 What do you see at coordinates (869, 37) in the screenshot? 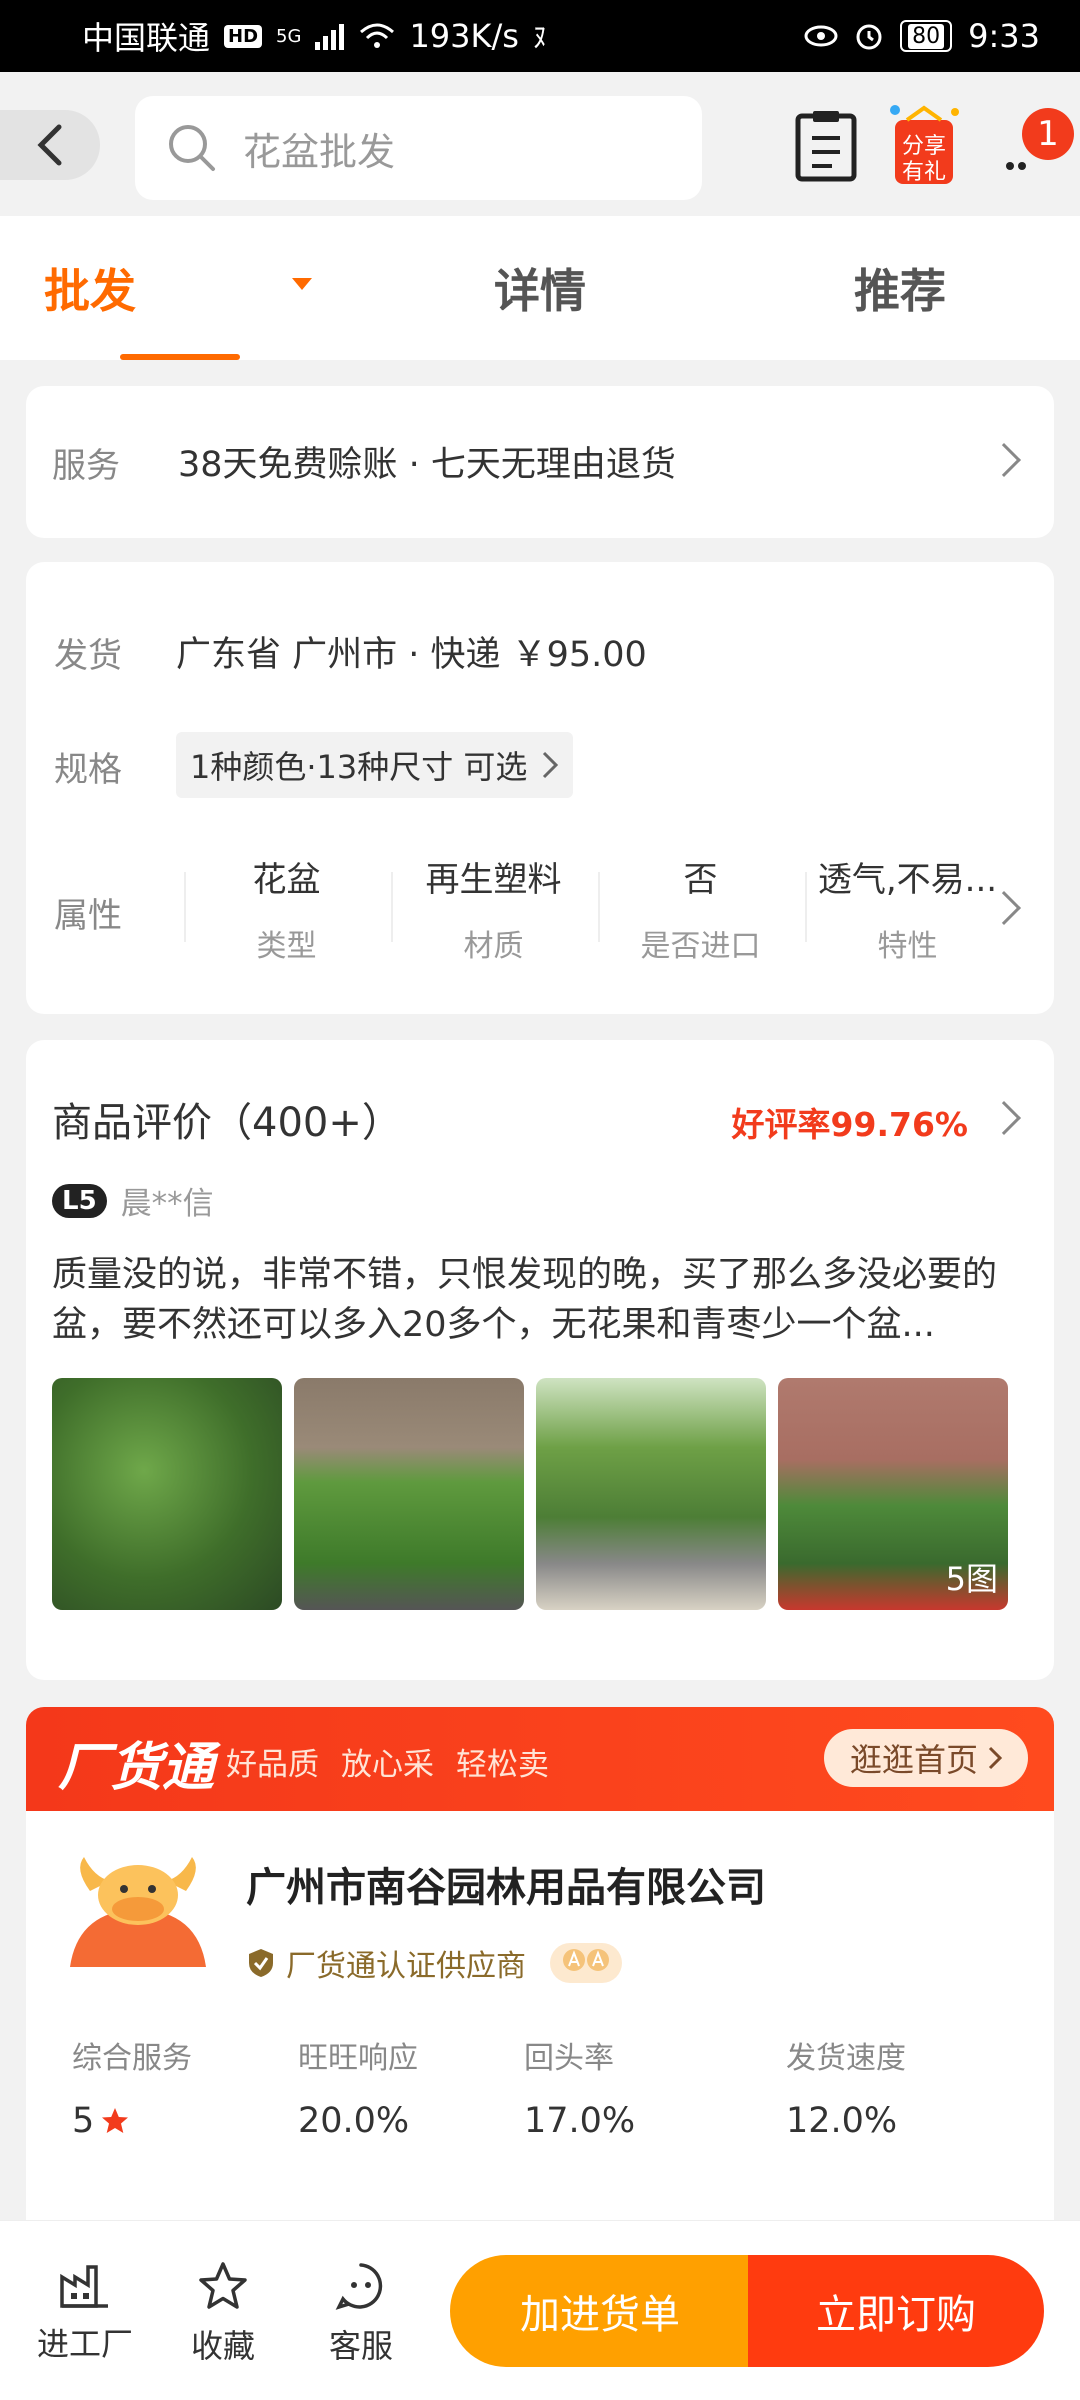
I see `alarm-icon` at bounding box center [869, 37].